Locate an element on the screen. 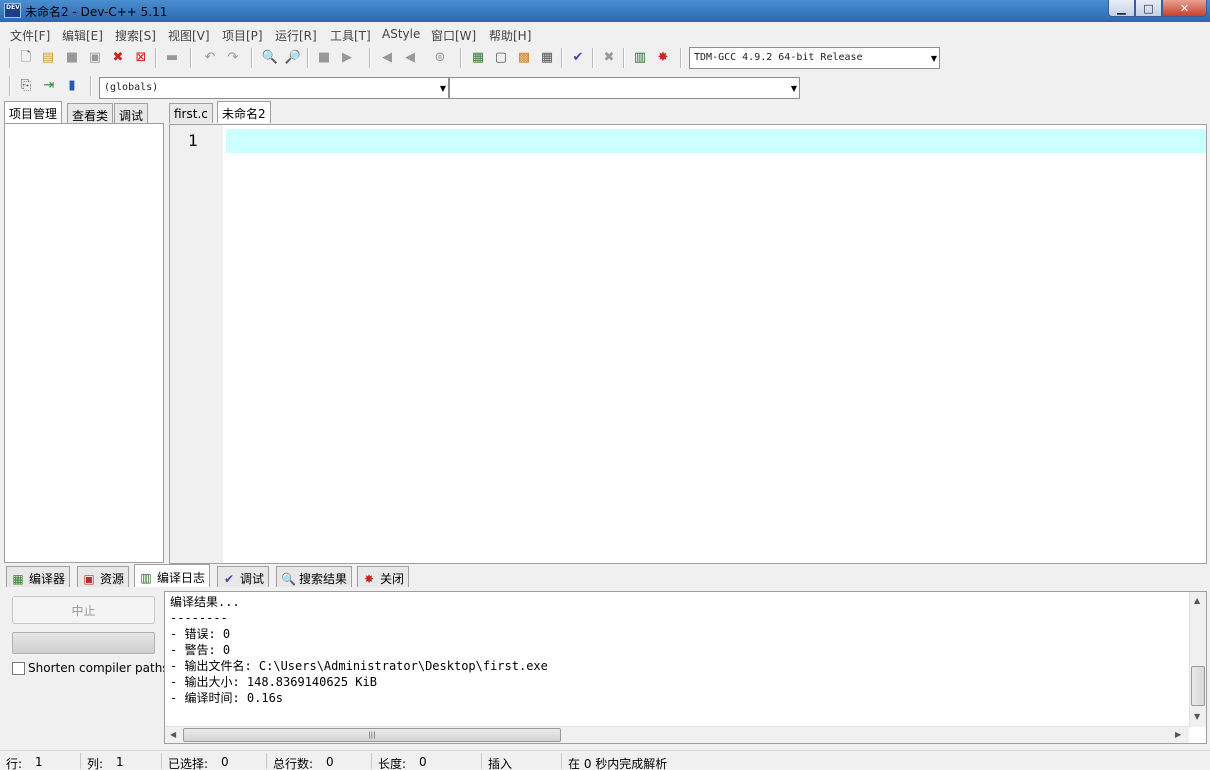 The width and height of the screenshot is (1210, 770). rebuild-icon: ▦ is located at coordinates (547, 58).